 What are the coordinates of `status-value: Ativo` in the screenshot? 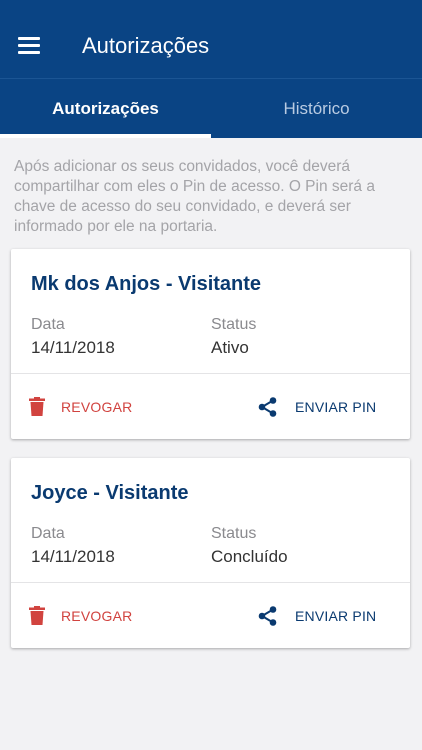 It's located at (230, 347).